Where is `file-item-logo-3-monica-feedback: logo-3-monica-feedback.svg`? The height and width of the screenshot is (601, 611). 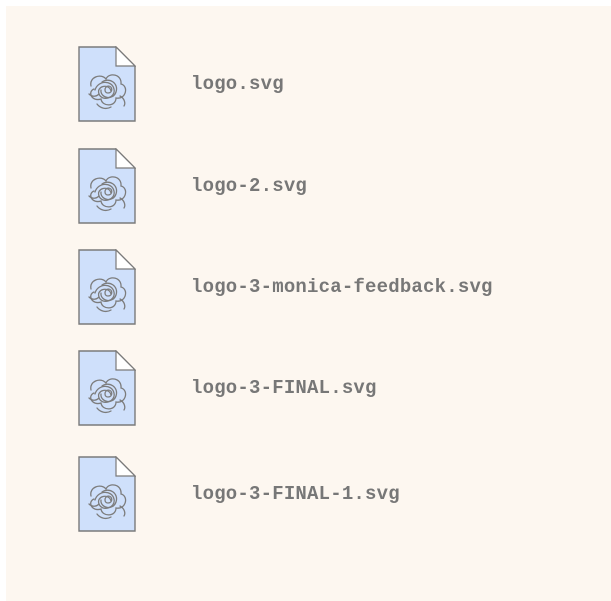
file-item-logo-3-monica-feedback: logo-3-monica-feedback.svg is located at coordinates (285, 287).